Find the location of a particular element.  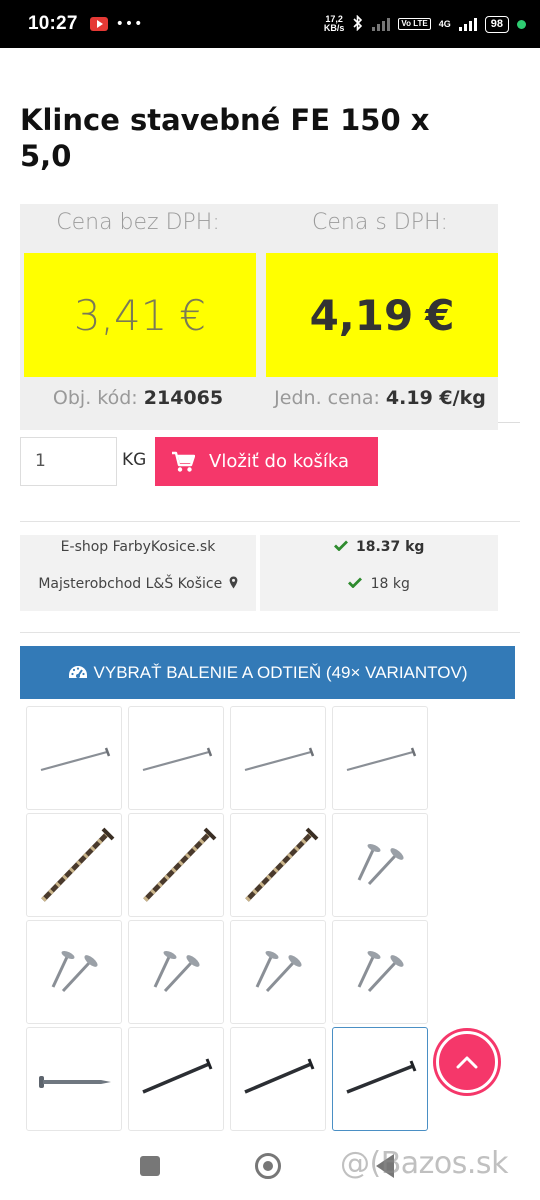

network-speed: 17,2 KB/s is located at coordinates (334, 24).